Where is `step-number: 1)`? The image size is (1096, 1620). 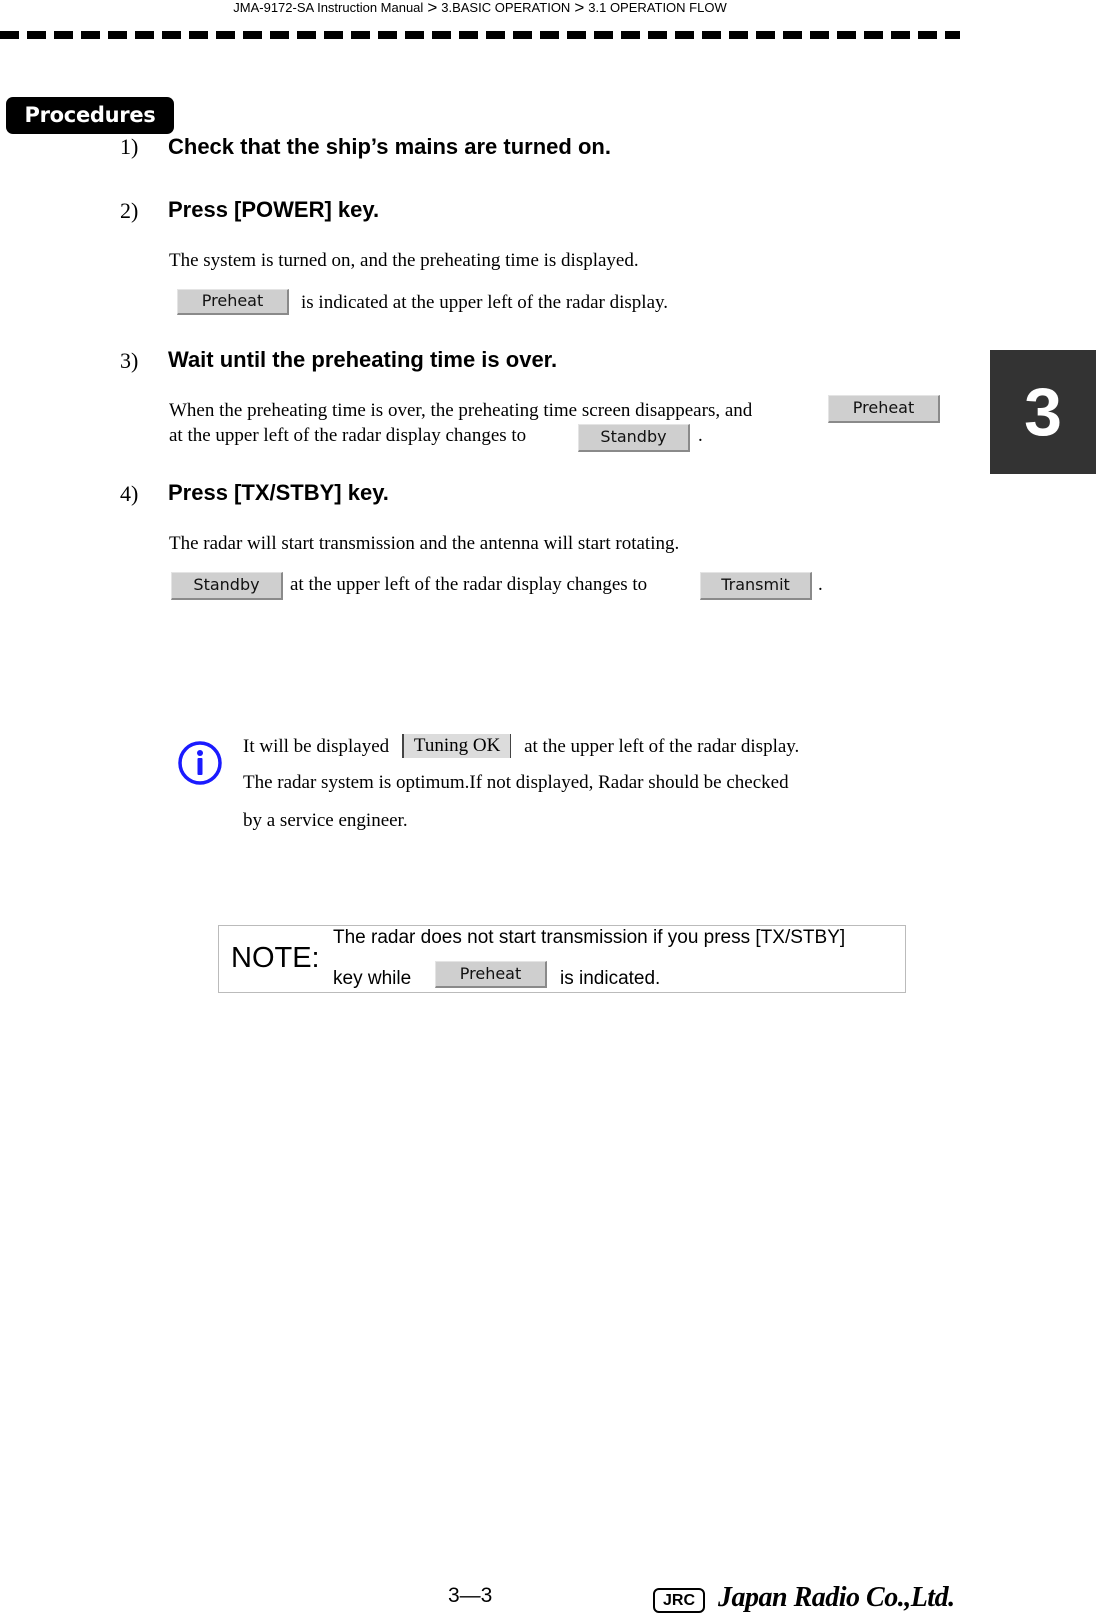
step-number: 1) is located at coordinates (129, 146).